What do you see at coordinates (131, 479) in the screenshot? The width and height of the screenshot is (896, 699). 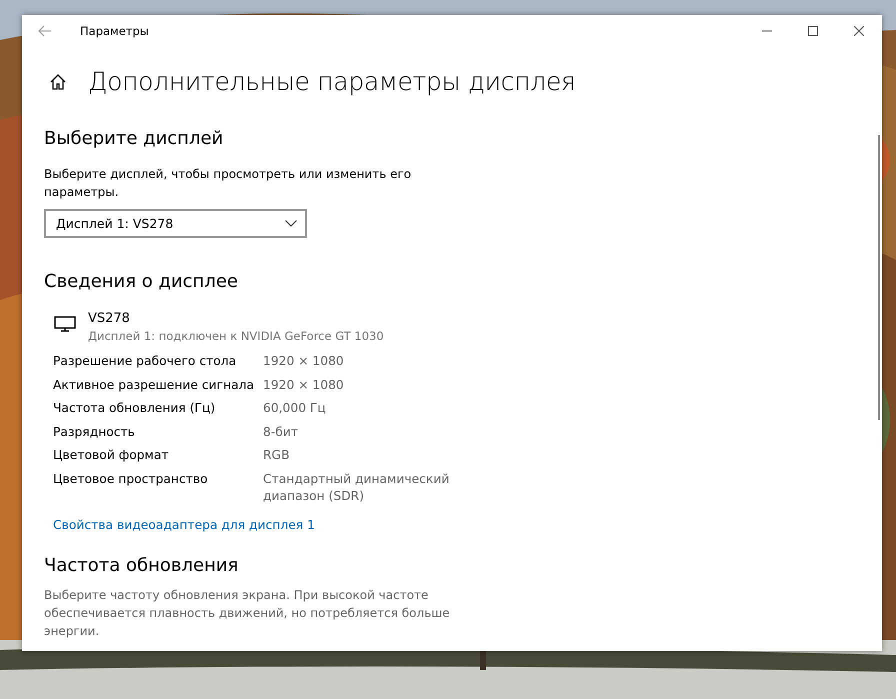 I see `property-label: Цветовое пространство` at bounding box center [131, 479].